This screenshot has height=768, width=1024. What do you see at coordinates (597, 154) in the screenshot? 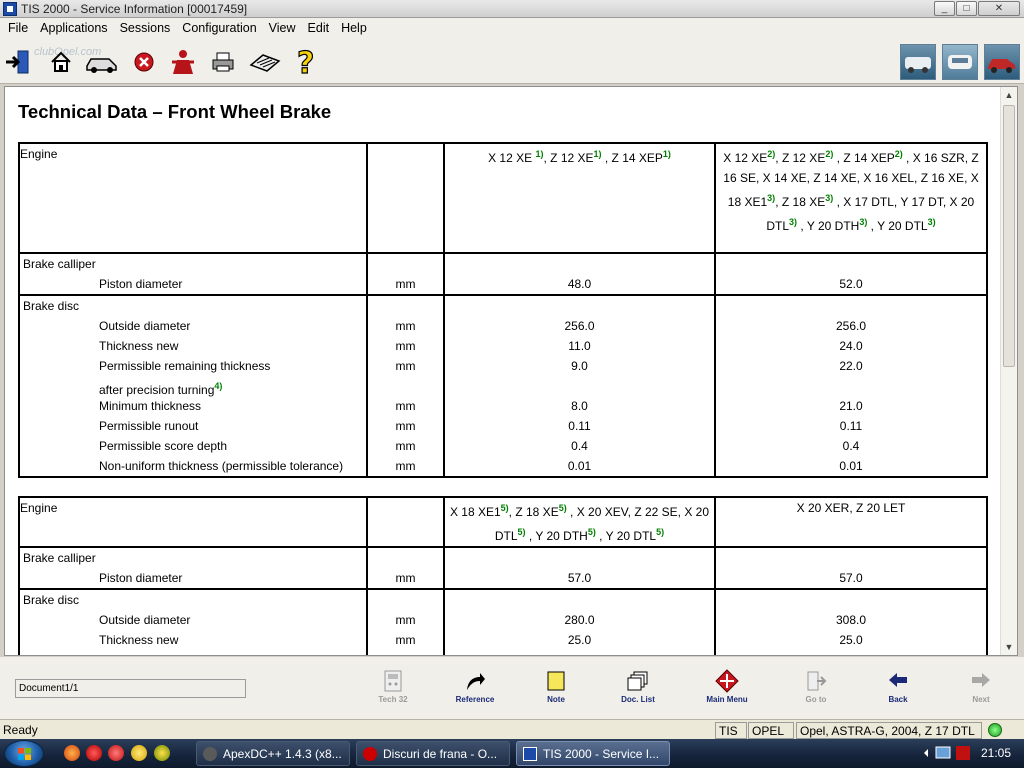
I see `footnote-marker: 1)` at bounding box center [597, 154].